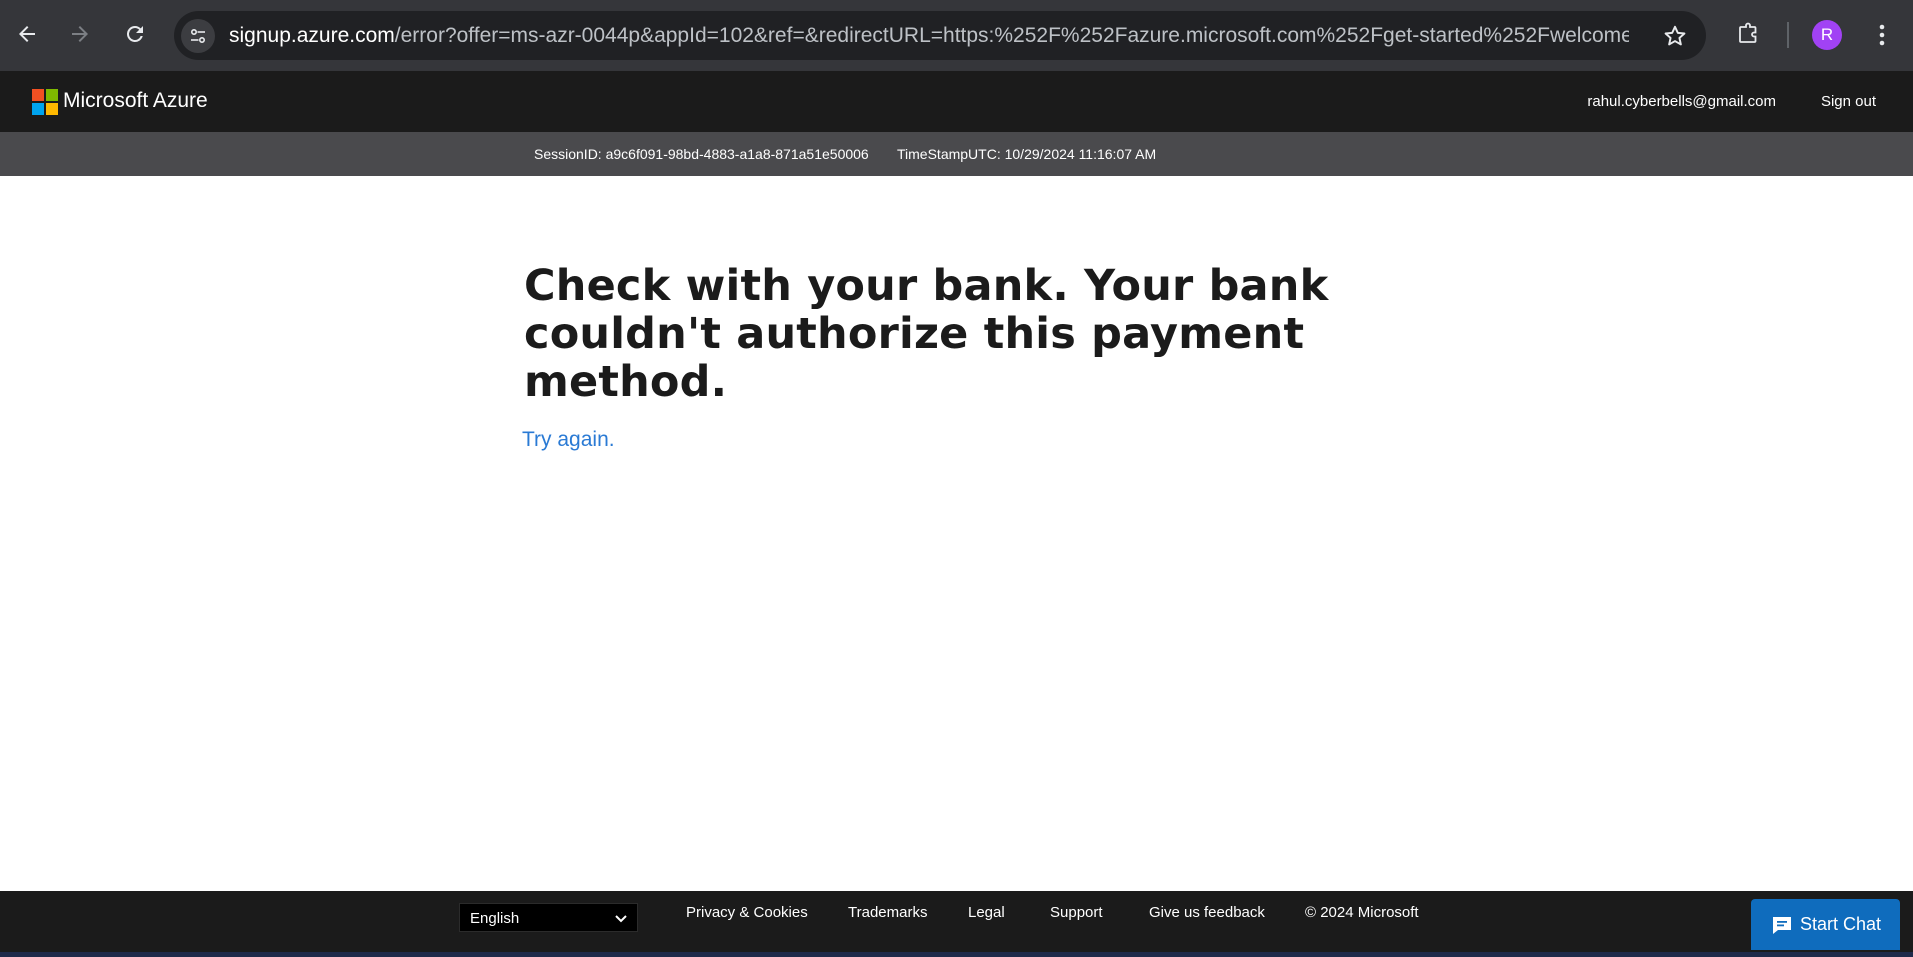 Image resolution: width=1913 pixels, height=957 pixels. I want to click on forward-button, so click(80, 34).